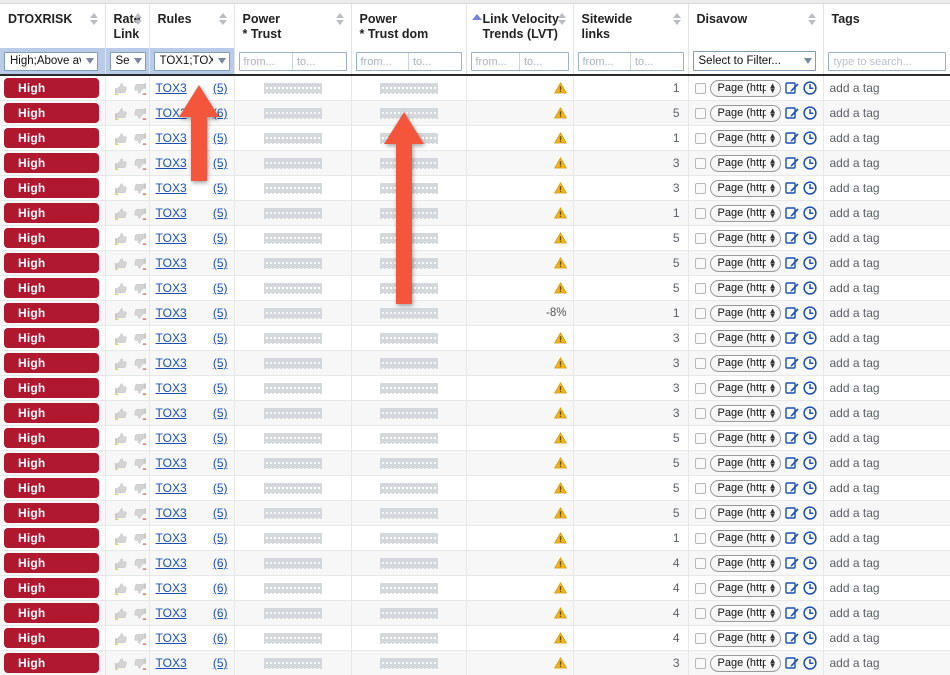 This screenshot has width=950, height=675. Describe the element at coordinates (475, 463) in the screenshot. I see `table-row: High TOX3 (5) 5 Page (http://w▲▼ add a tag` at that location.